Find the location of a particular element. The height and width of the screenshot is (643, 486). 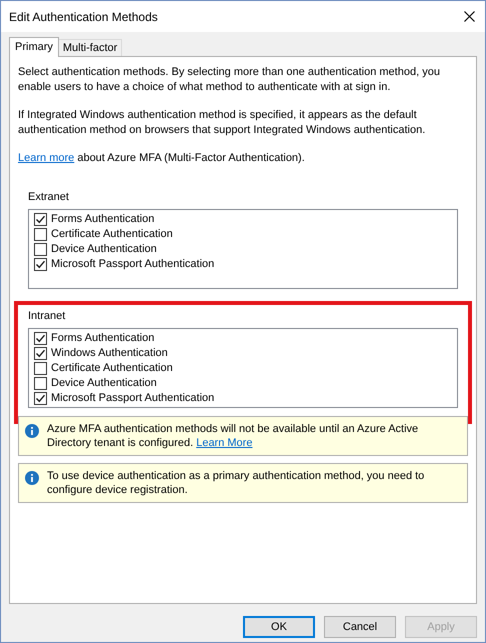

description-text: Select authentication methods. By selecting more than one authentication method, you enable users to have a choice of what method to authenticate with at sign in. is located at coordinates (229, 80).